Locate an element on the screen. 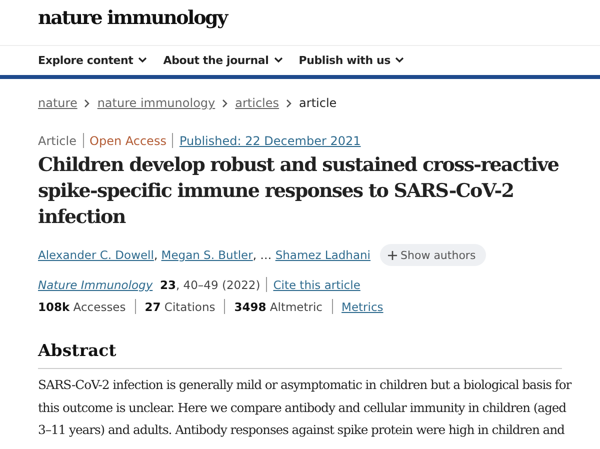  breadcrumb-link: articles is located at coordinates (257, 103).